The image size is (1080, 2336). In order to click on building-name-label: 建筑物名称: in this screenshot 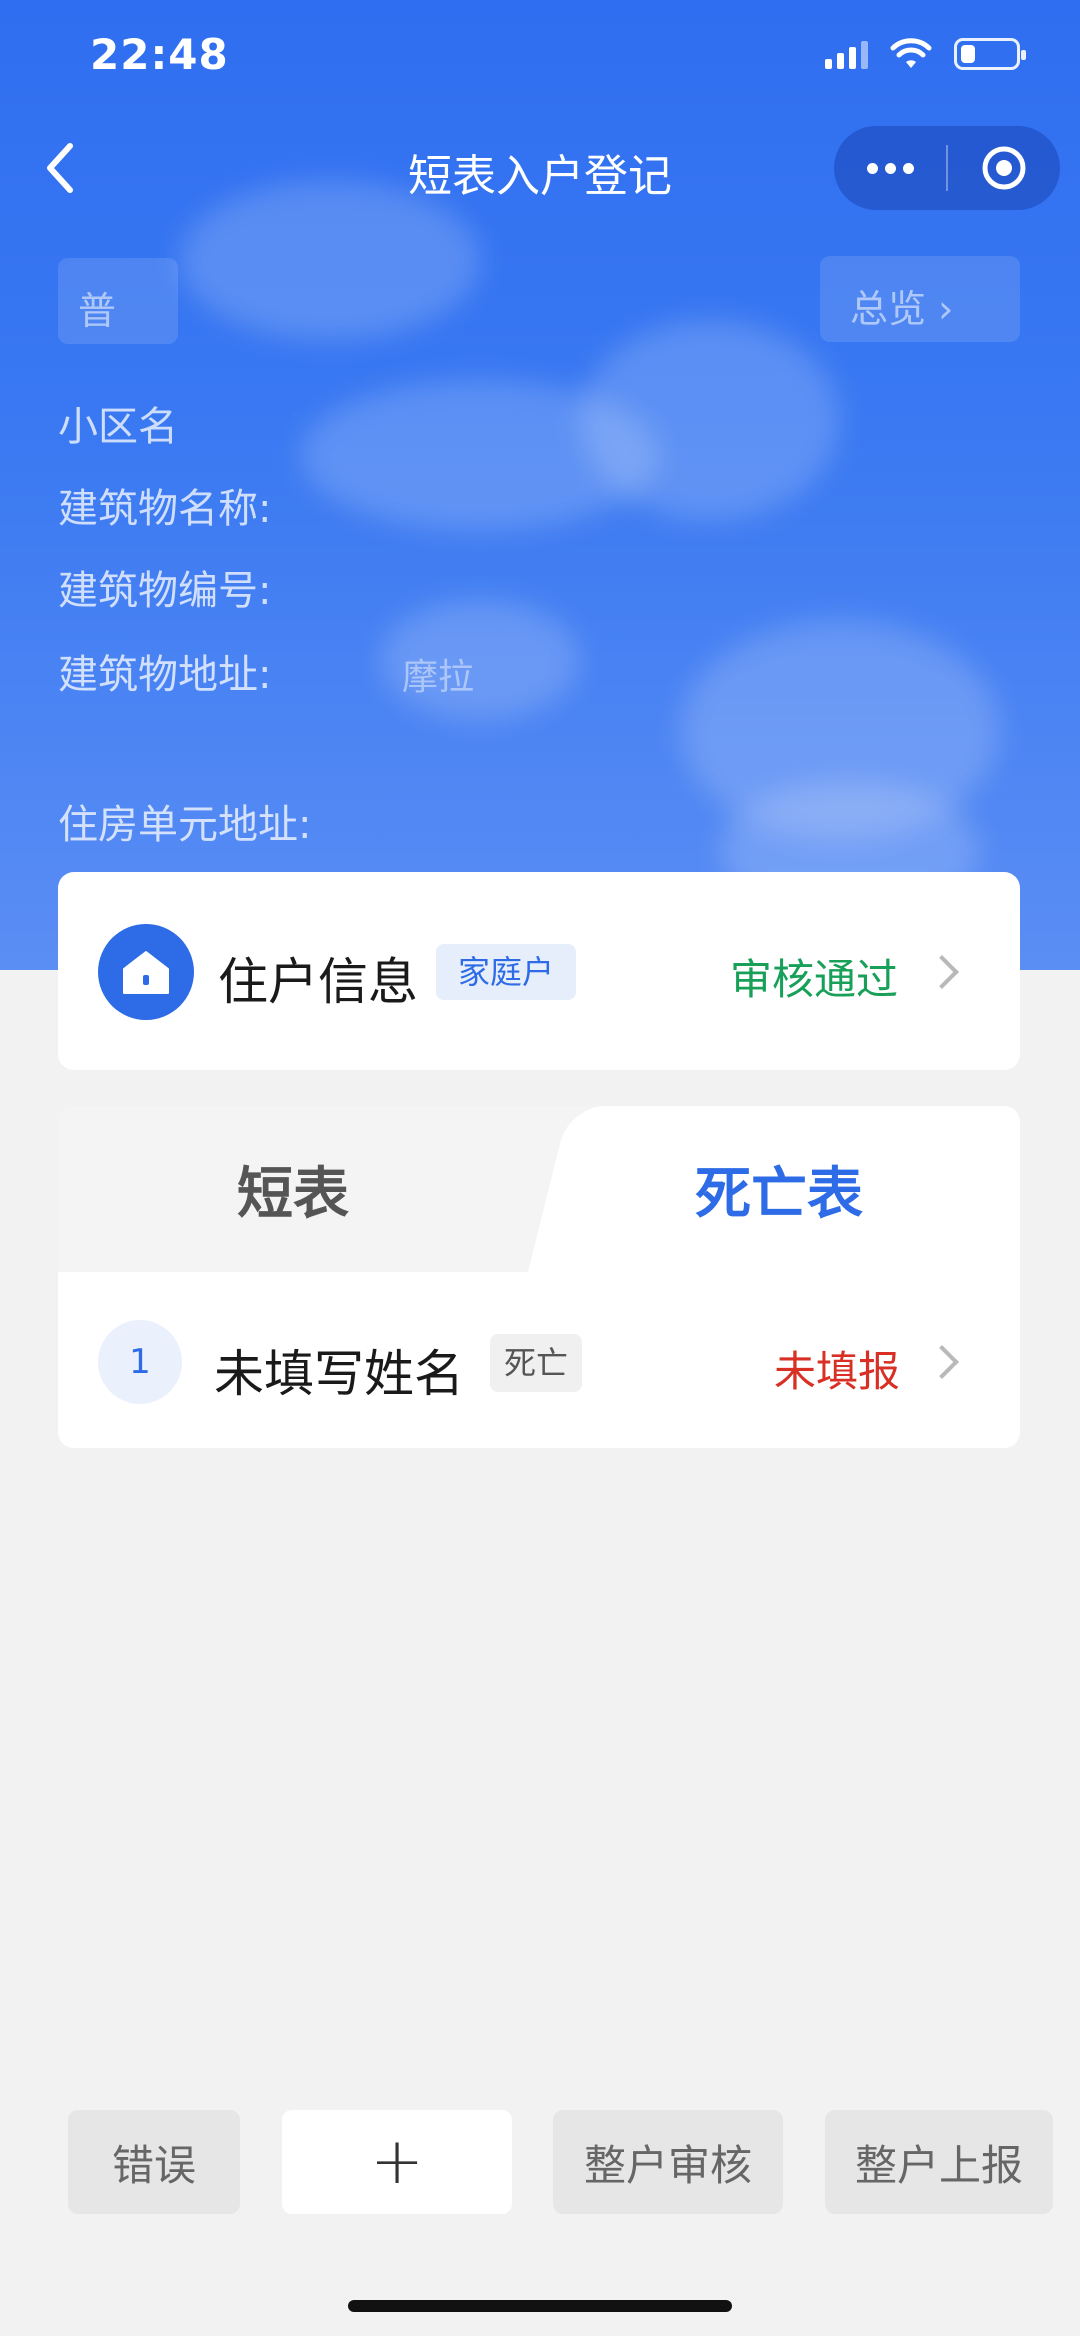, I will do `click(165, 509)`.